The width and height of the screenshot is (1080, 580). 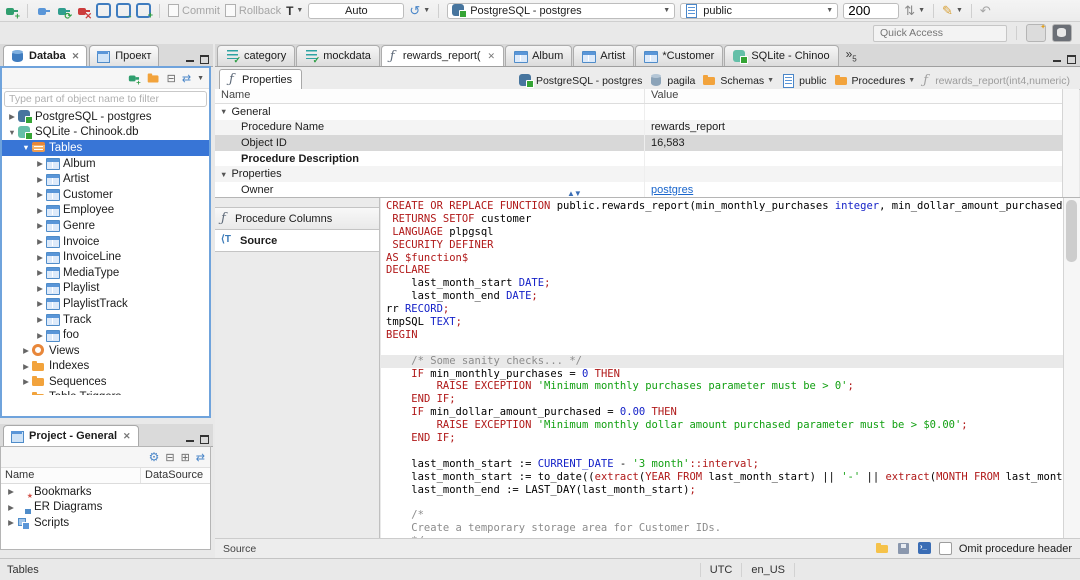 What do you see at coordinates (144, 11) in the screenshot?
I see `new-sql-editor-icon: +` at bounding box center [144, 11].